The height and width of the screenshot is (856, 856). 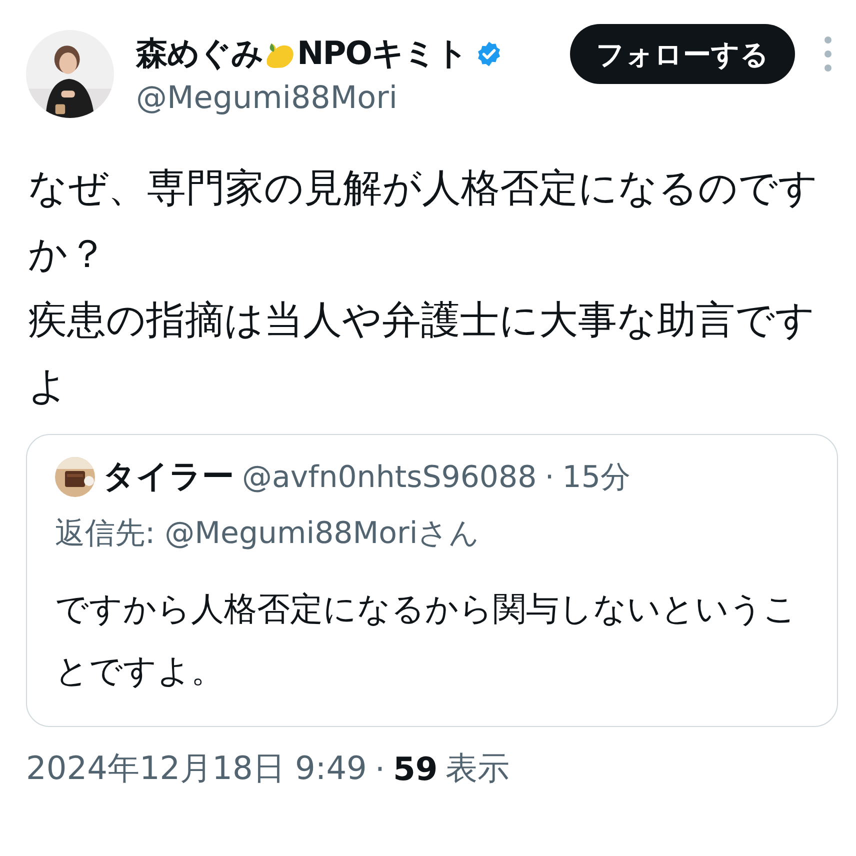 What do you see at coordinates (828, 54) in the screenshot?
I see `more-options-icon` at bounding box center [828, 54].